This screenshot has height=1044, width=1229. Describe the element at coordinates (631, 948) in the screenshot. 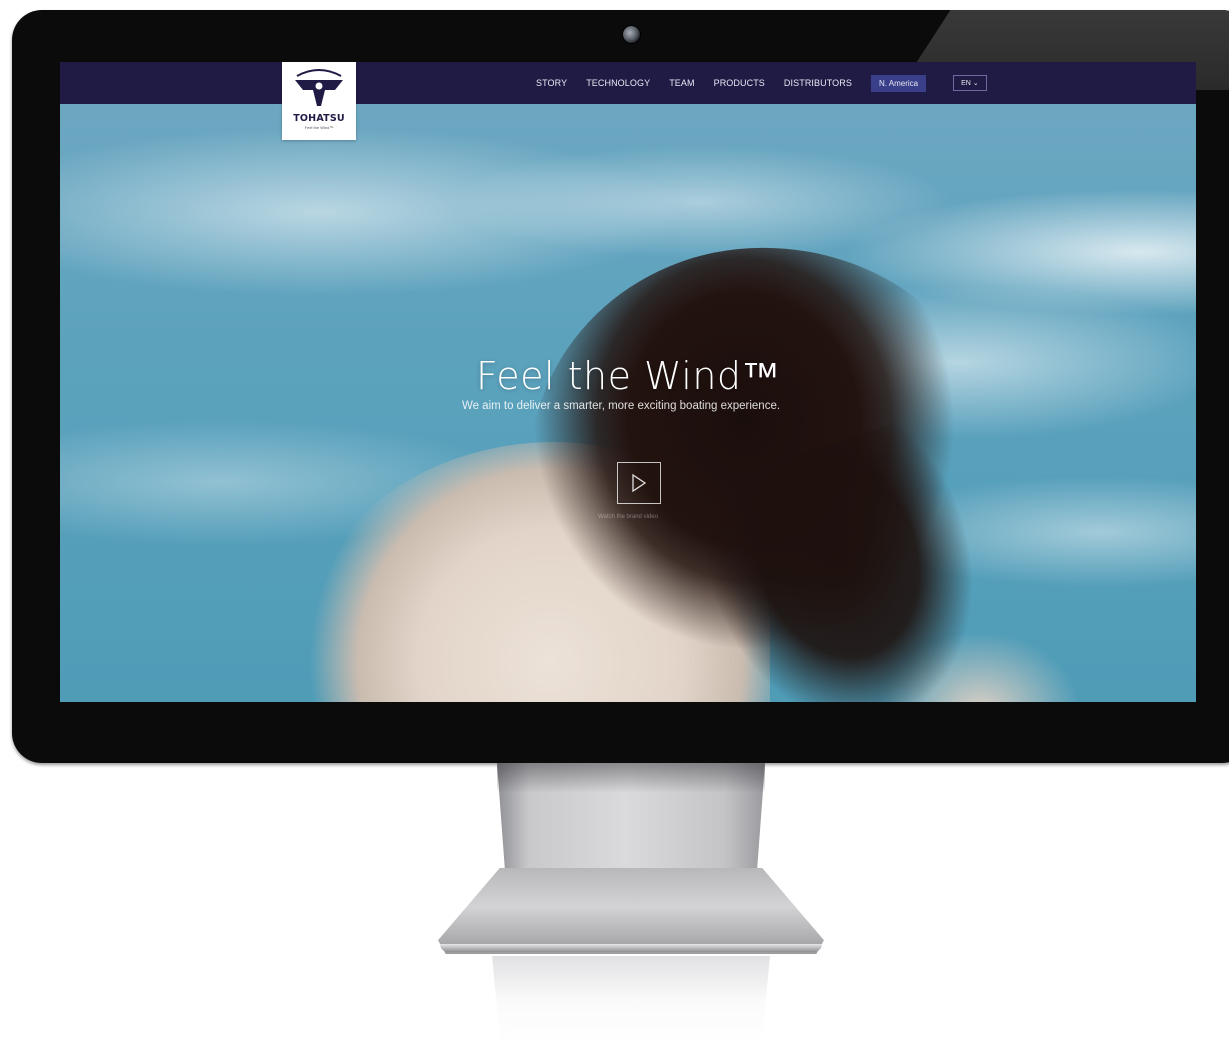

I see `monitor-stand-base-edge` at that location.